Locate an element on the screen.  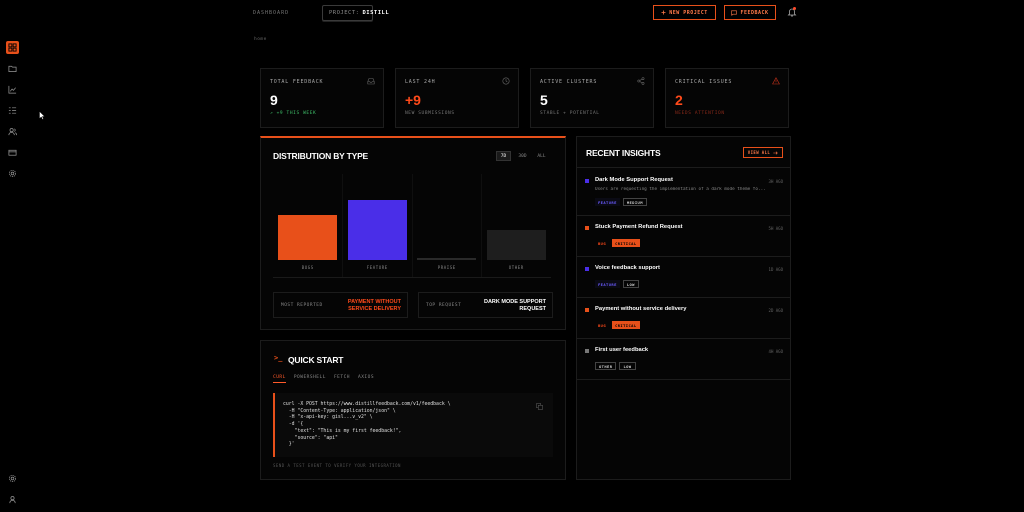
feedback-label: FEEDBACK is located at coordinates (754, 12).